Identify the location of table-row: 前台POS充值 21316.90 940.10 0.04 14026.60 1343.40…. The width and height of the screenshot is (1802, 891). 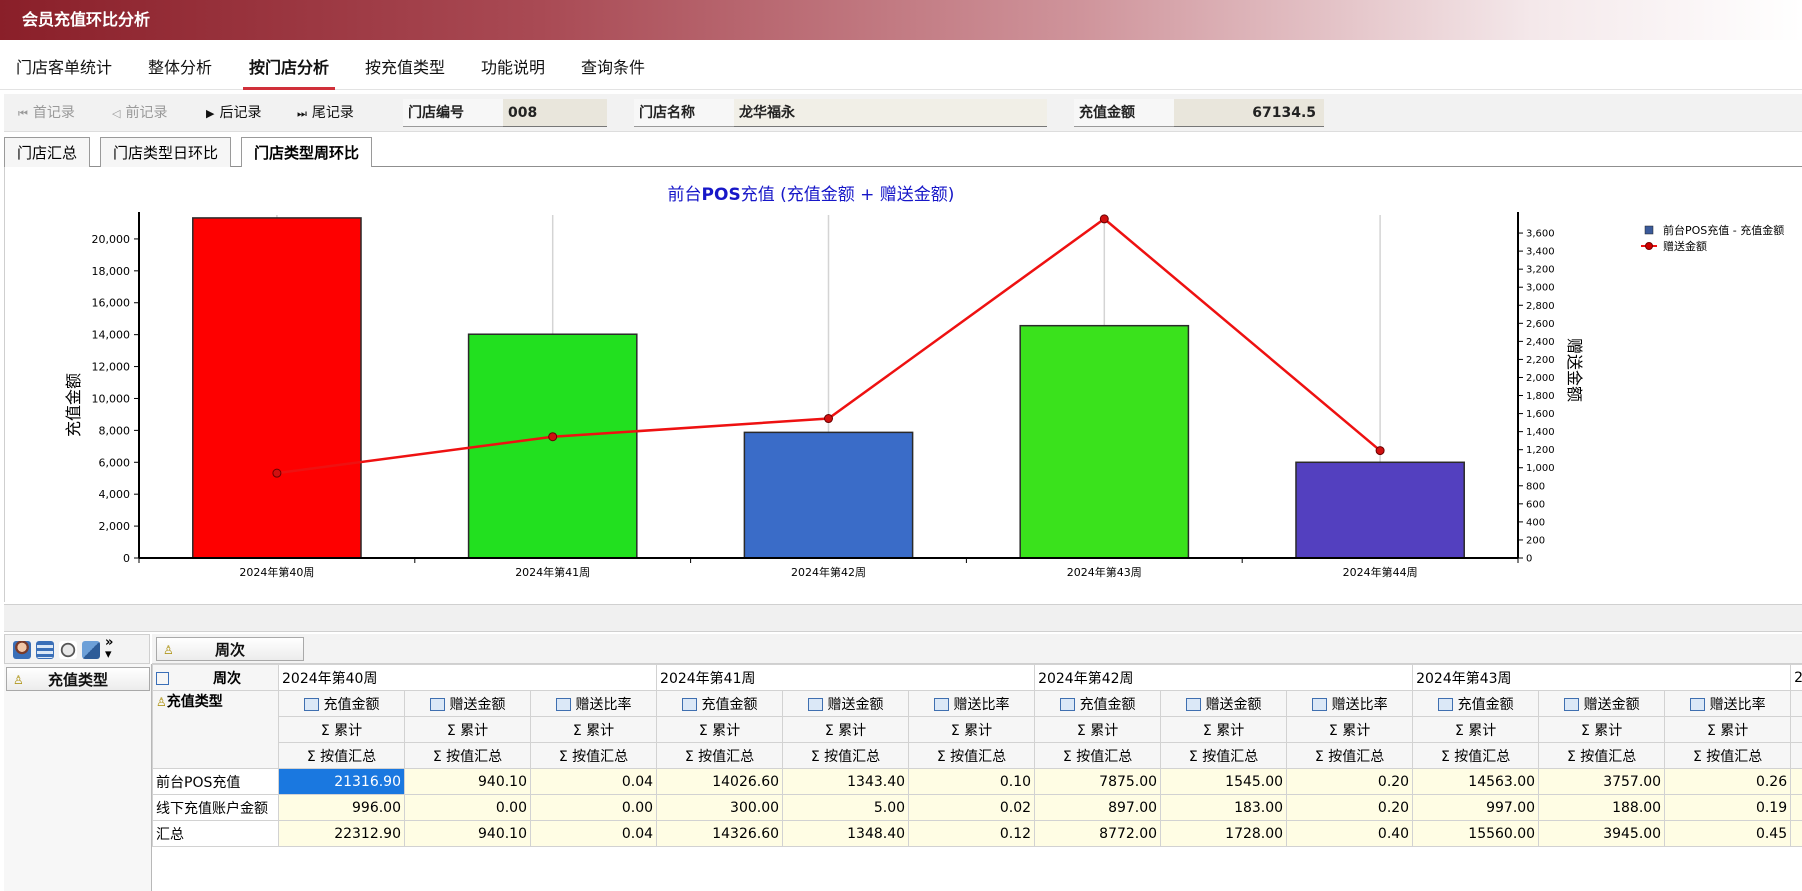
(977, 781).